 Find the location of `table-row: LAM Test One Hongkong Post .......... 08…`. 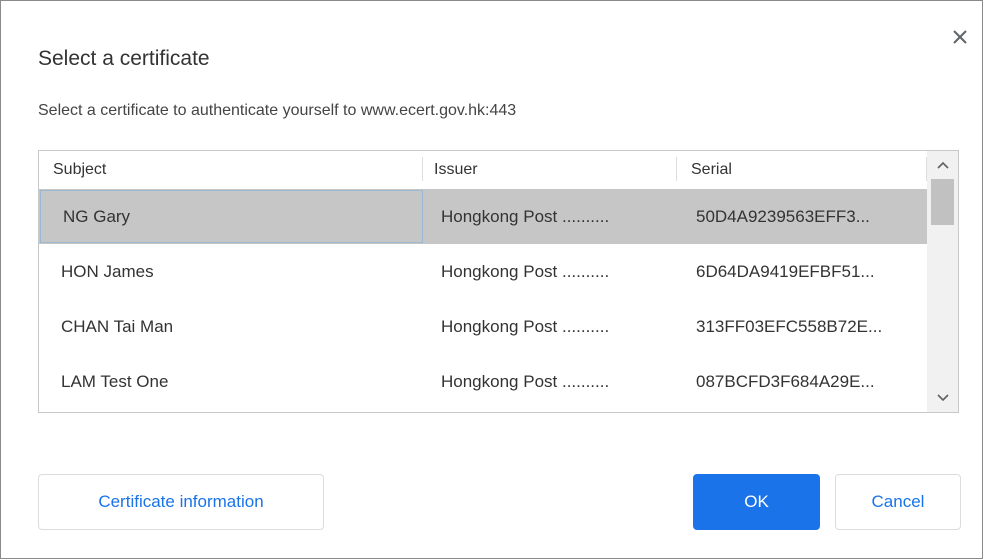

table-row: LAM Test One Hongkong Post .......... 08… is located at coordinates (483, 381).